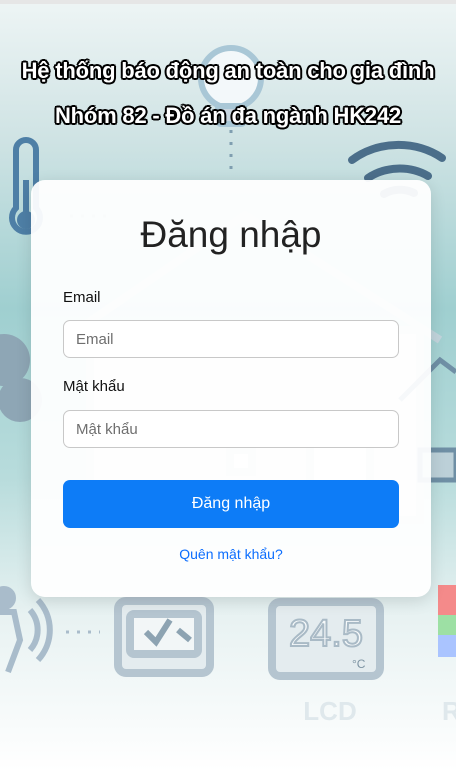  Describe the element at coordinates (231, 429) in the screenshot. I see `password-field` at that location.